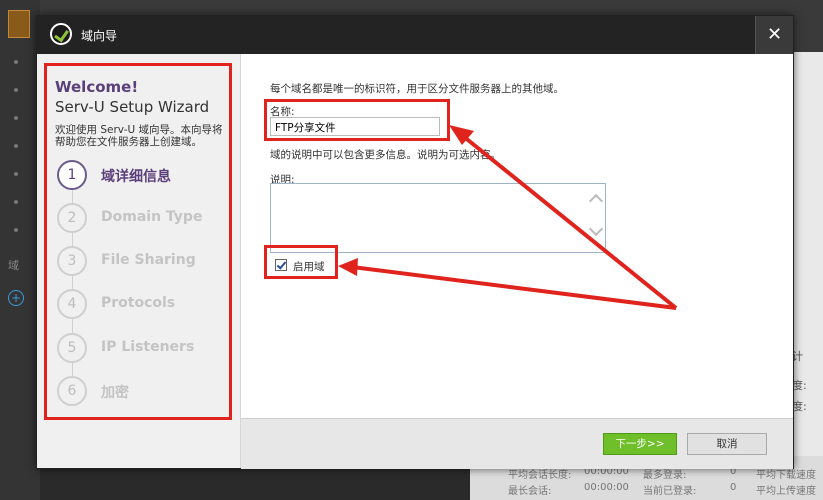 The image size is (823, 500). What do you see at coordinates (727, 444) in the screenshot?
I see `cancel-button: 取消` at bounding box center [727, 444].